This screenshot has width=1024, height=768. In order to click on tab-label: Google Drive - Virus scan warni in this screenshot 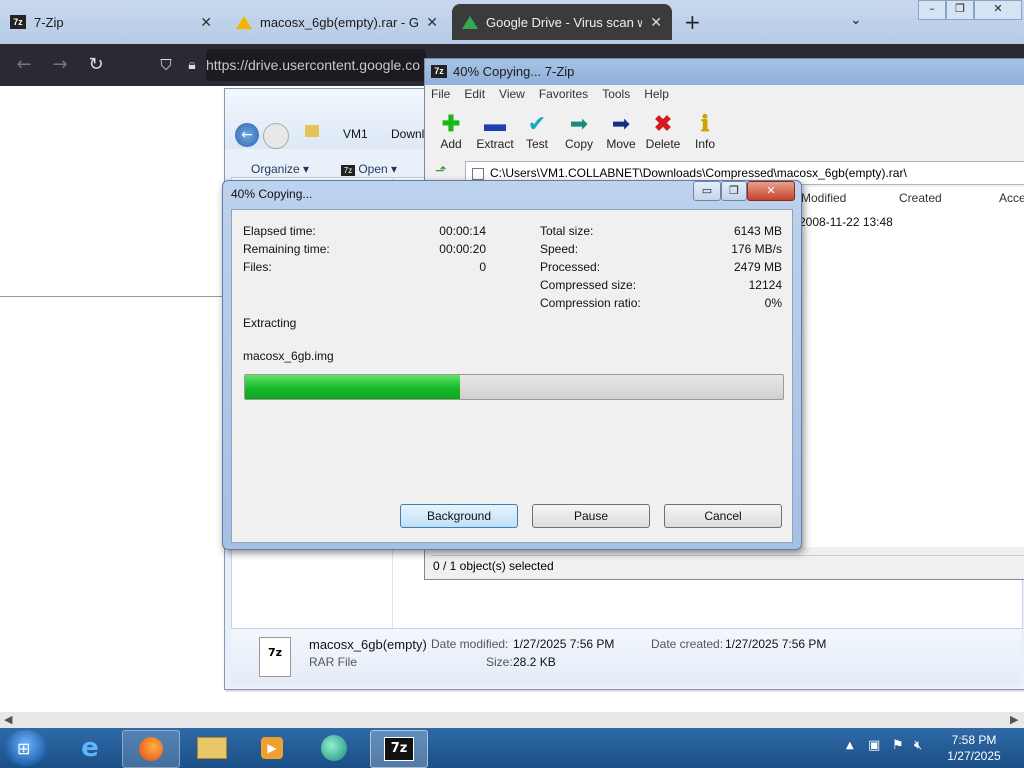, I will do `click(564, 22)`.